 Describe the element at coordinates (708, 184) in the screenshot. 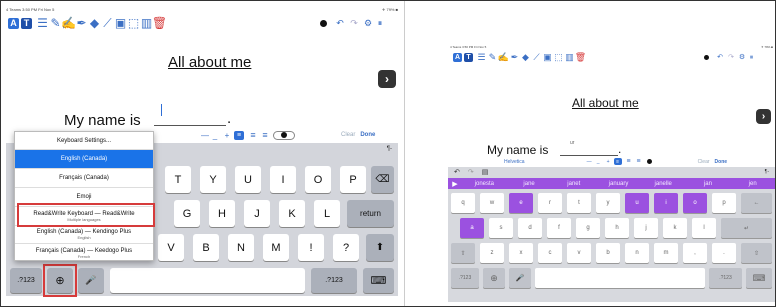

I see `prediction-6: jan` at that location.